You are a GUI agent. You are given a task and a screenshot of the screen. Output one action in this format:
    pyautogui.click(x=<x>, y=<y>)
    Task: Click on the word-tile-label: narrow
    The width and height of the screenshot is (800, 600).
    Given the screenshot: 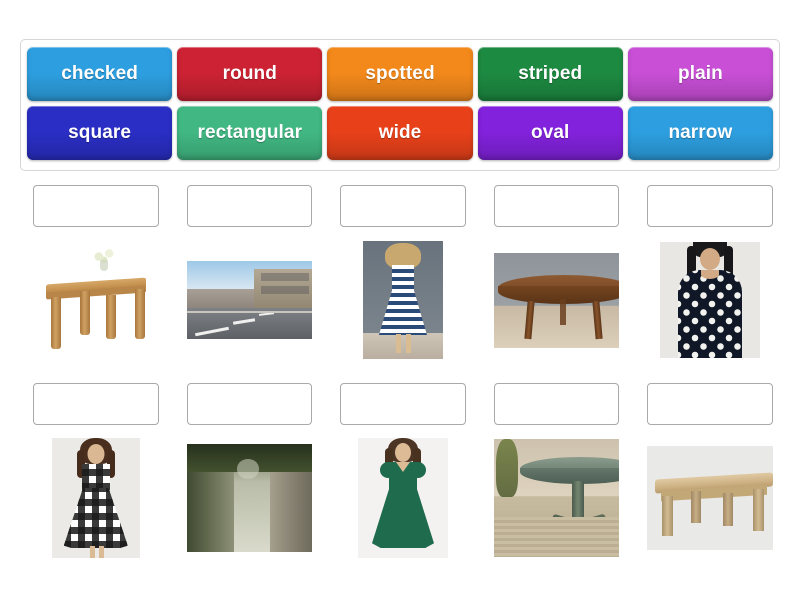 What is the action you would take?
    pyautogui.click(x=700, y=132)
    